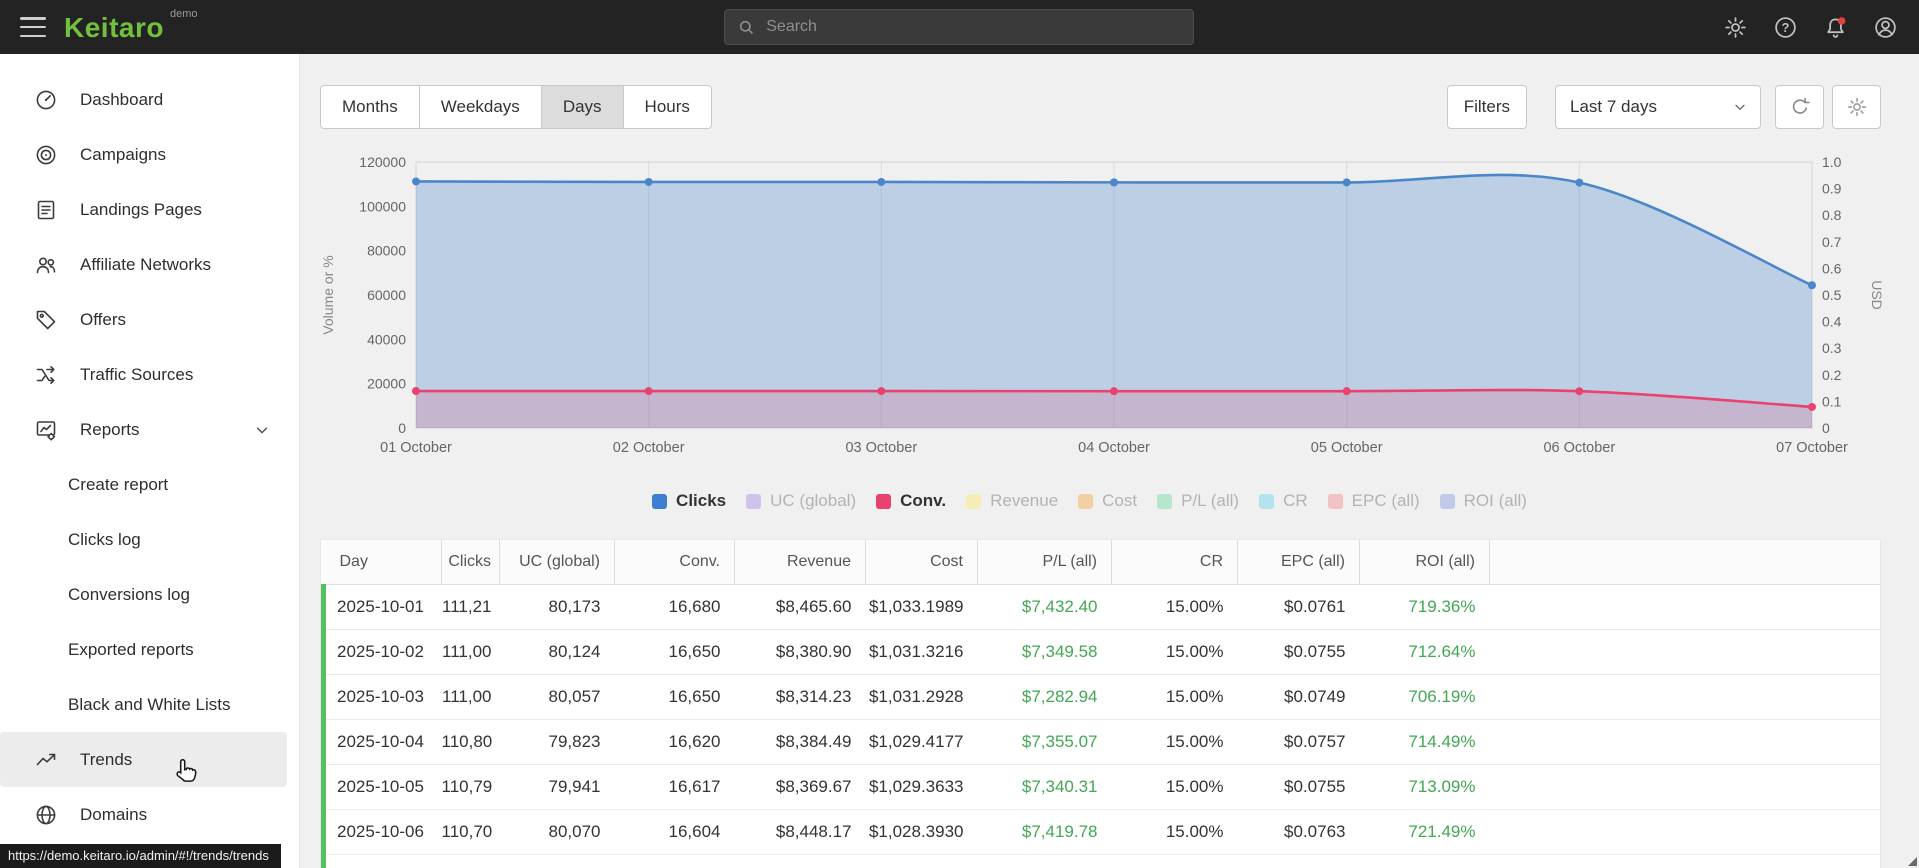  I want to click on sidebar-item-affiliate-networks: Affiliate Networks, so click(149, 264).